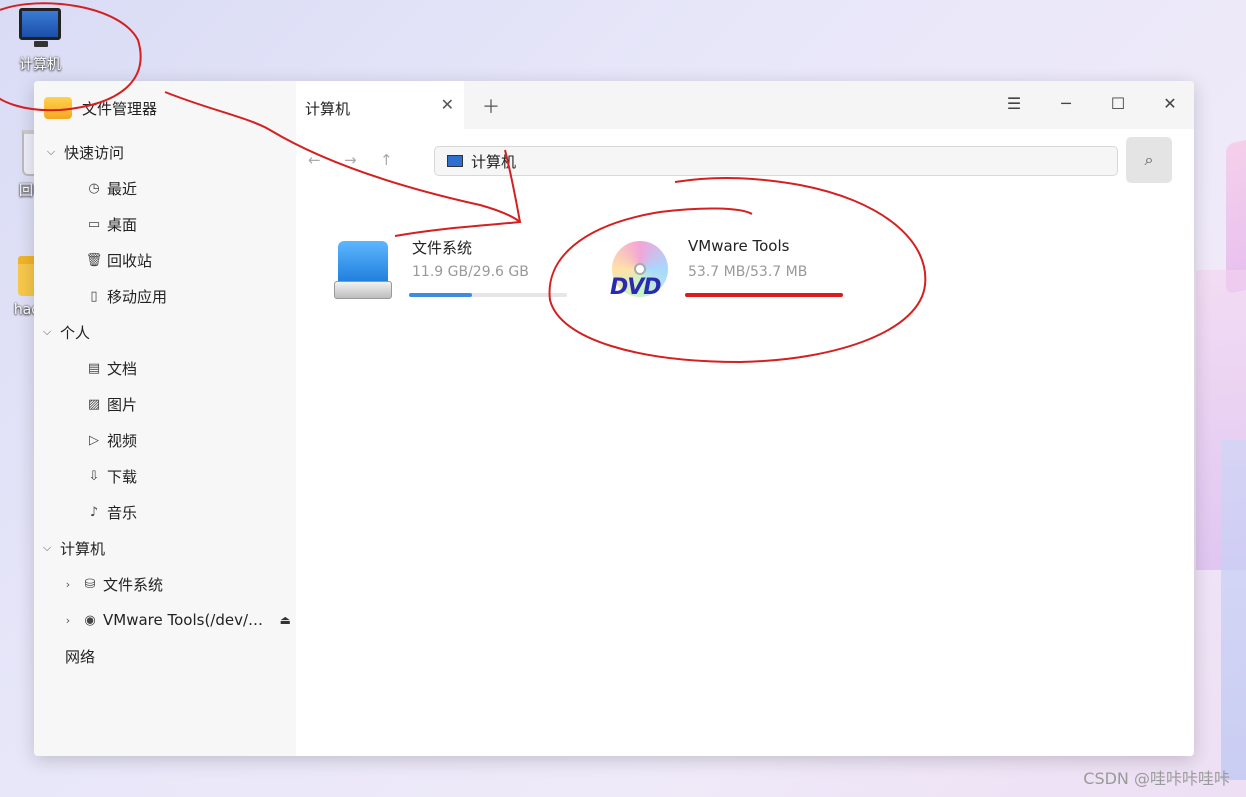 The width and height of the screenshot is (1246, 797). I want to click on tab-label: 计算机, so click(328, 109).